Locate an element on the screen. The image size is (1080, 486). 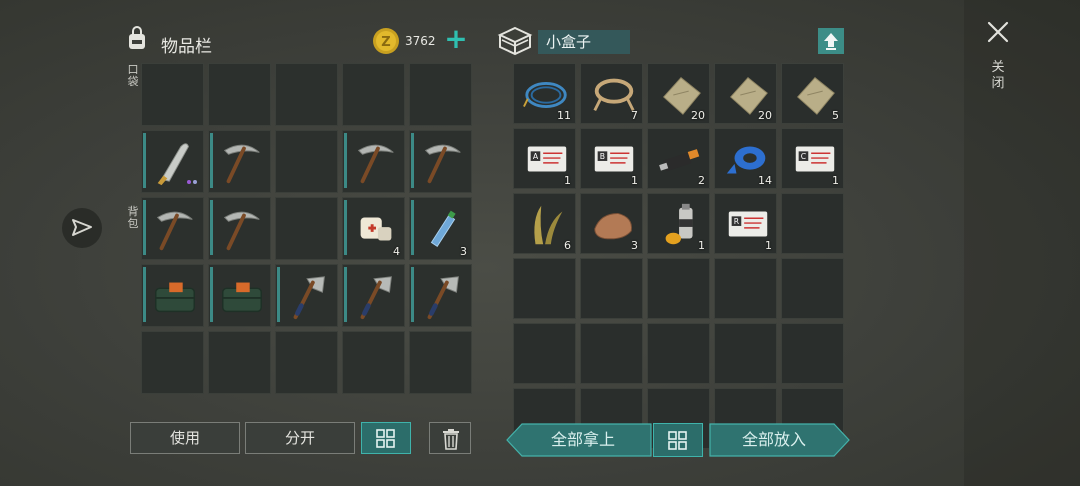
trash-icon is located at coordinates (451, 439).